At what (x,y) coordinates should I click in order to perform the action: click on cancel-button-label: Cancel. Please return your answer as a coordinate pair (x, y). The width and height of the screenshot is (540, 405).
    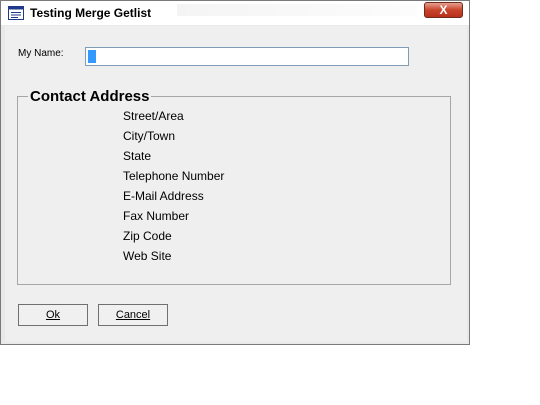
    Looking at the image, I should click on (133, 315).